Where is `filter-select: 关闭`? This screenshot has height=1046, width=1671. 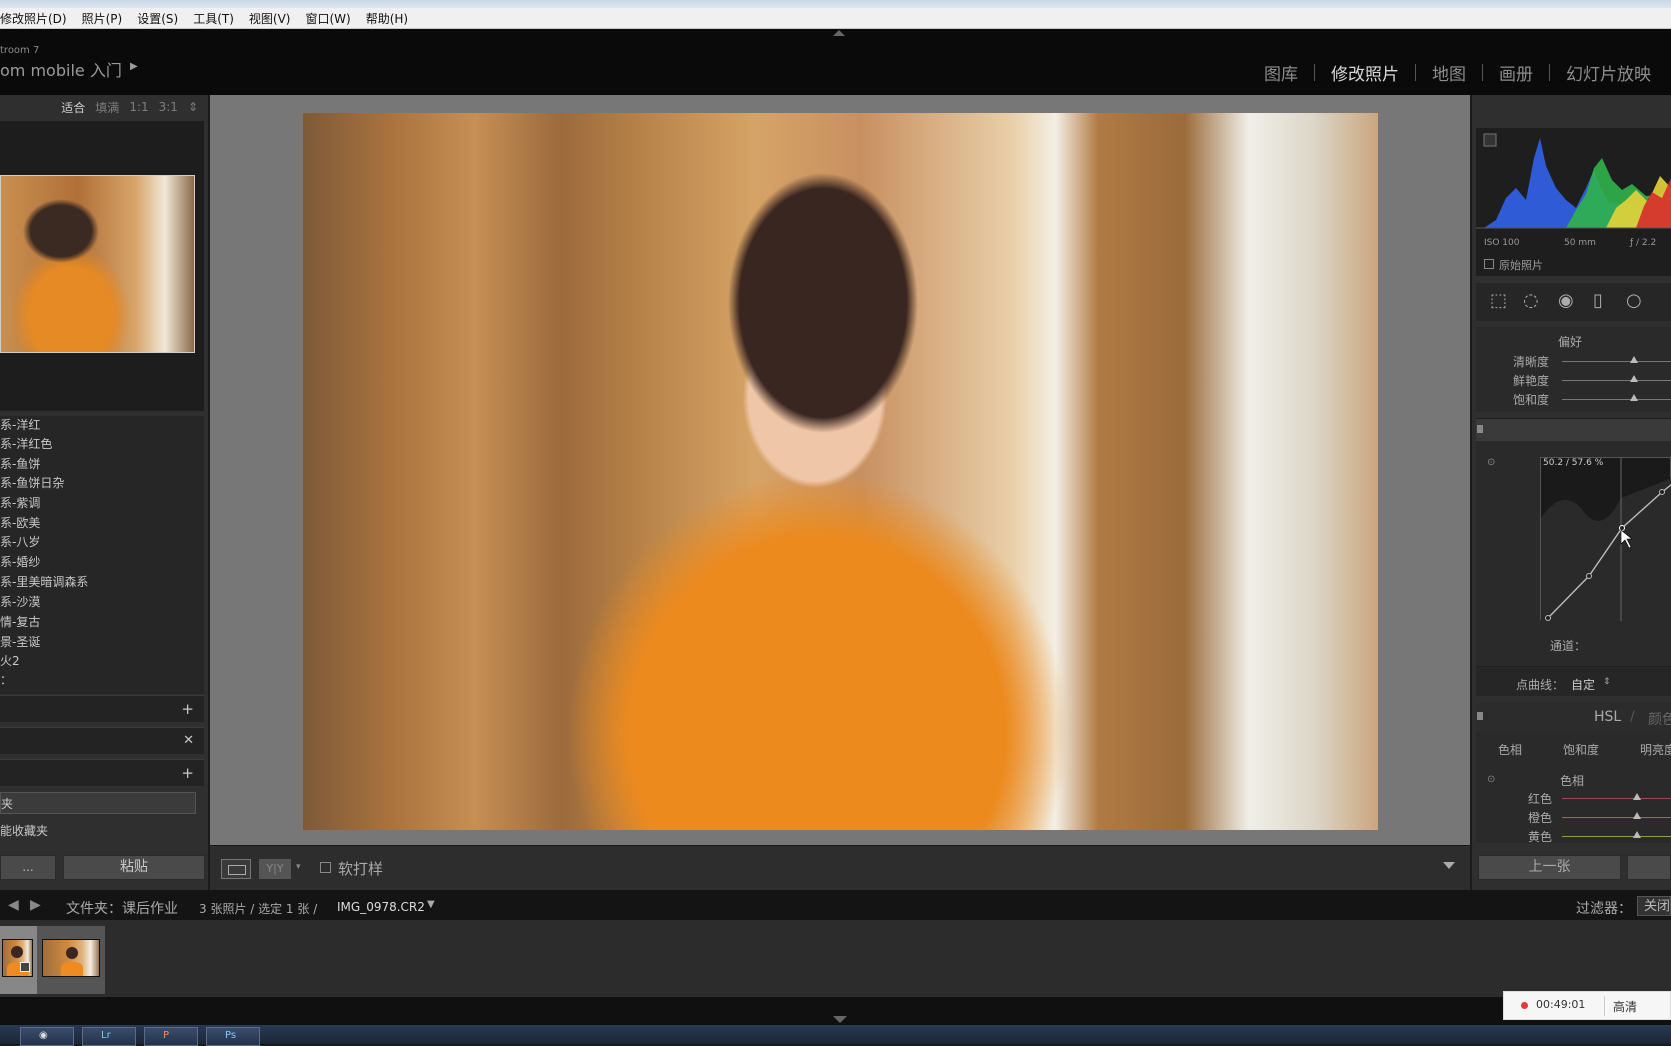 filter-select: 关闭 is located at coordinates (1654, 906).